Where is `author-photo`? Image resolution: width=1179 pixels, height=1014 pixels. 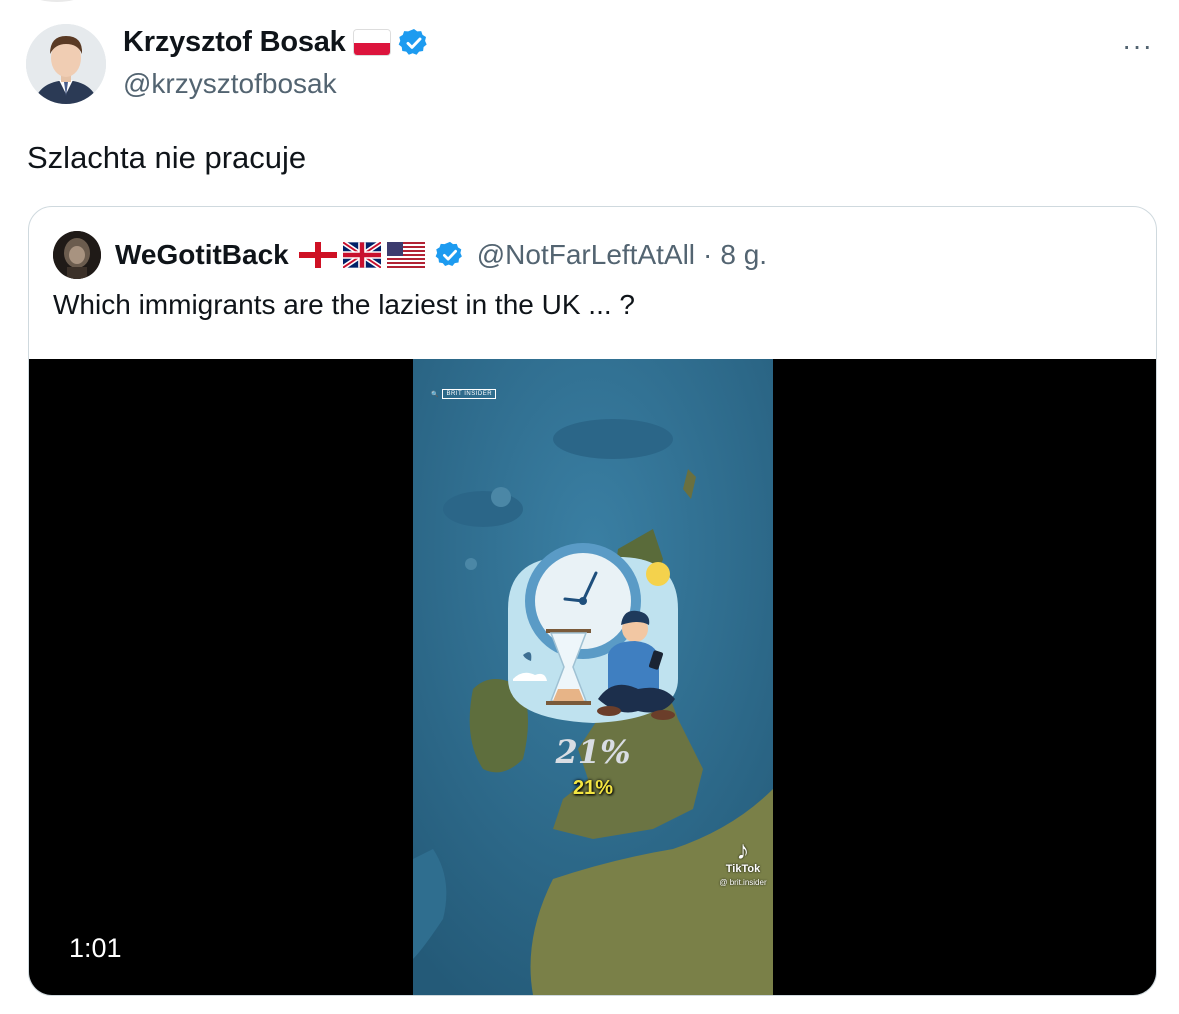
author-photo is located at coordinates (66, 64).